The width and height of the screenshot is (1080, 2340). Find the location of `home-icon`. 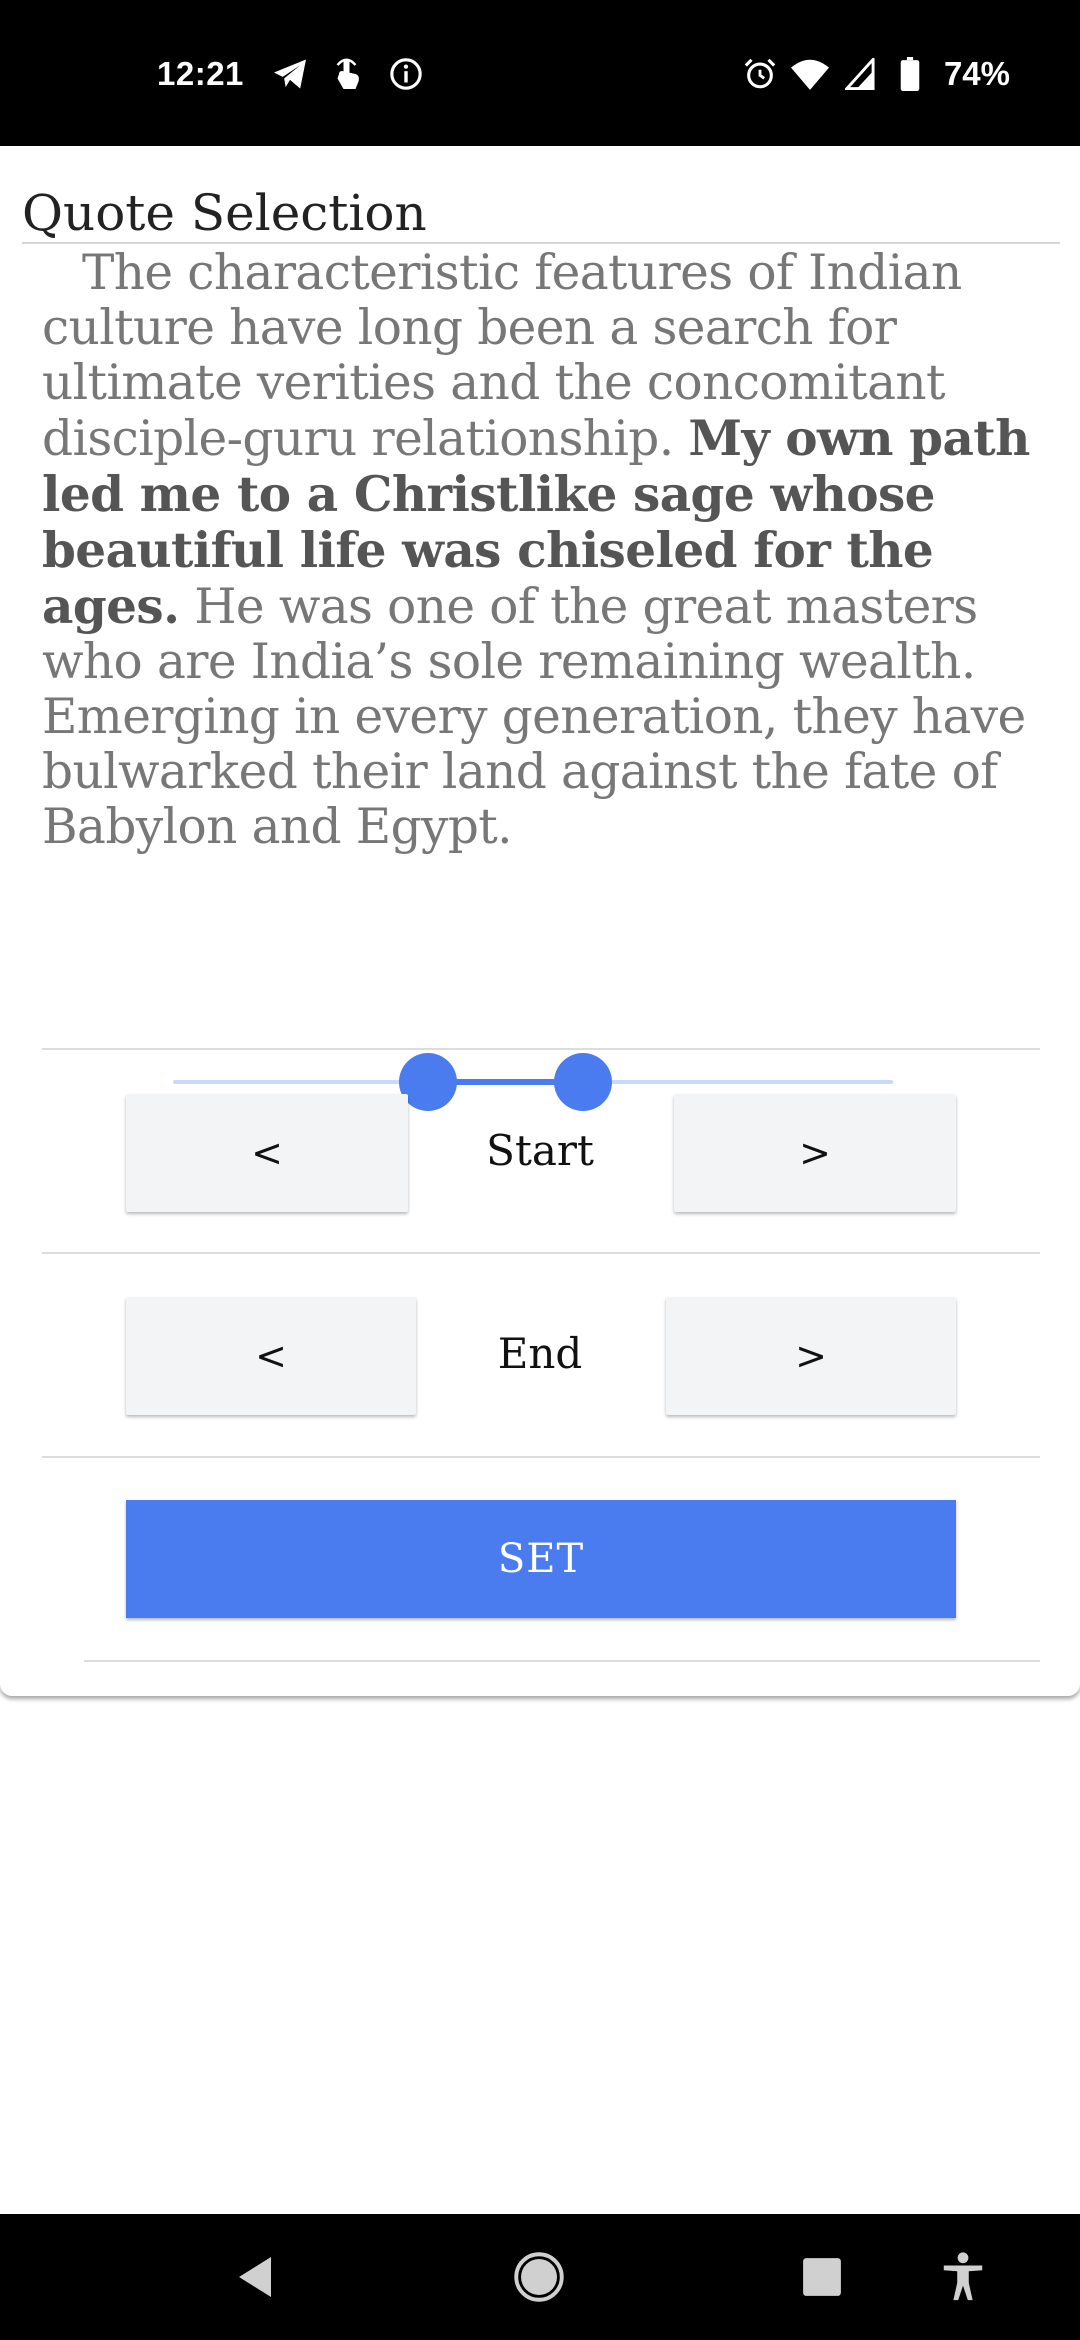

home-icon is located at coordinates (539, 2277).